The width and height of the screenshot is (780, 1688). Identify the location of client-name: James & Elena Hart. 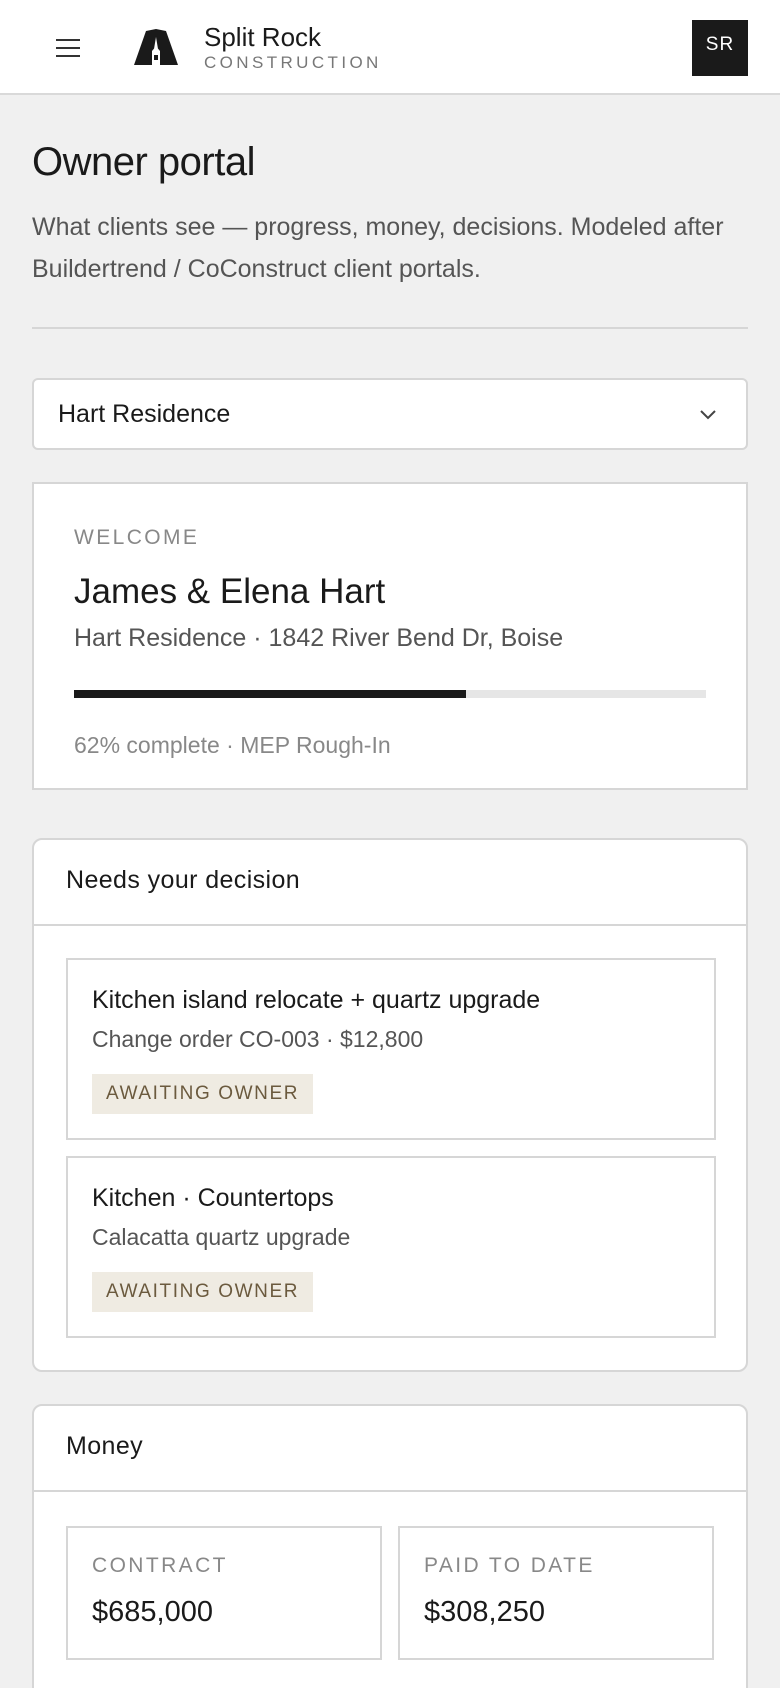
(230, 591).